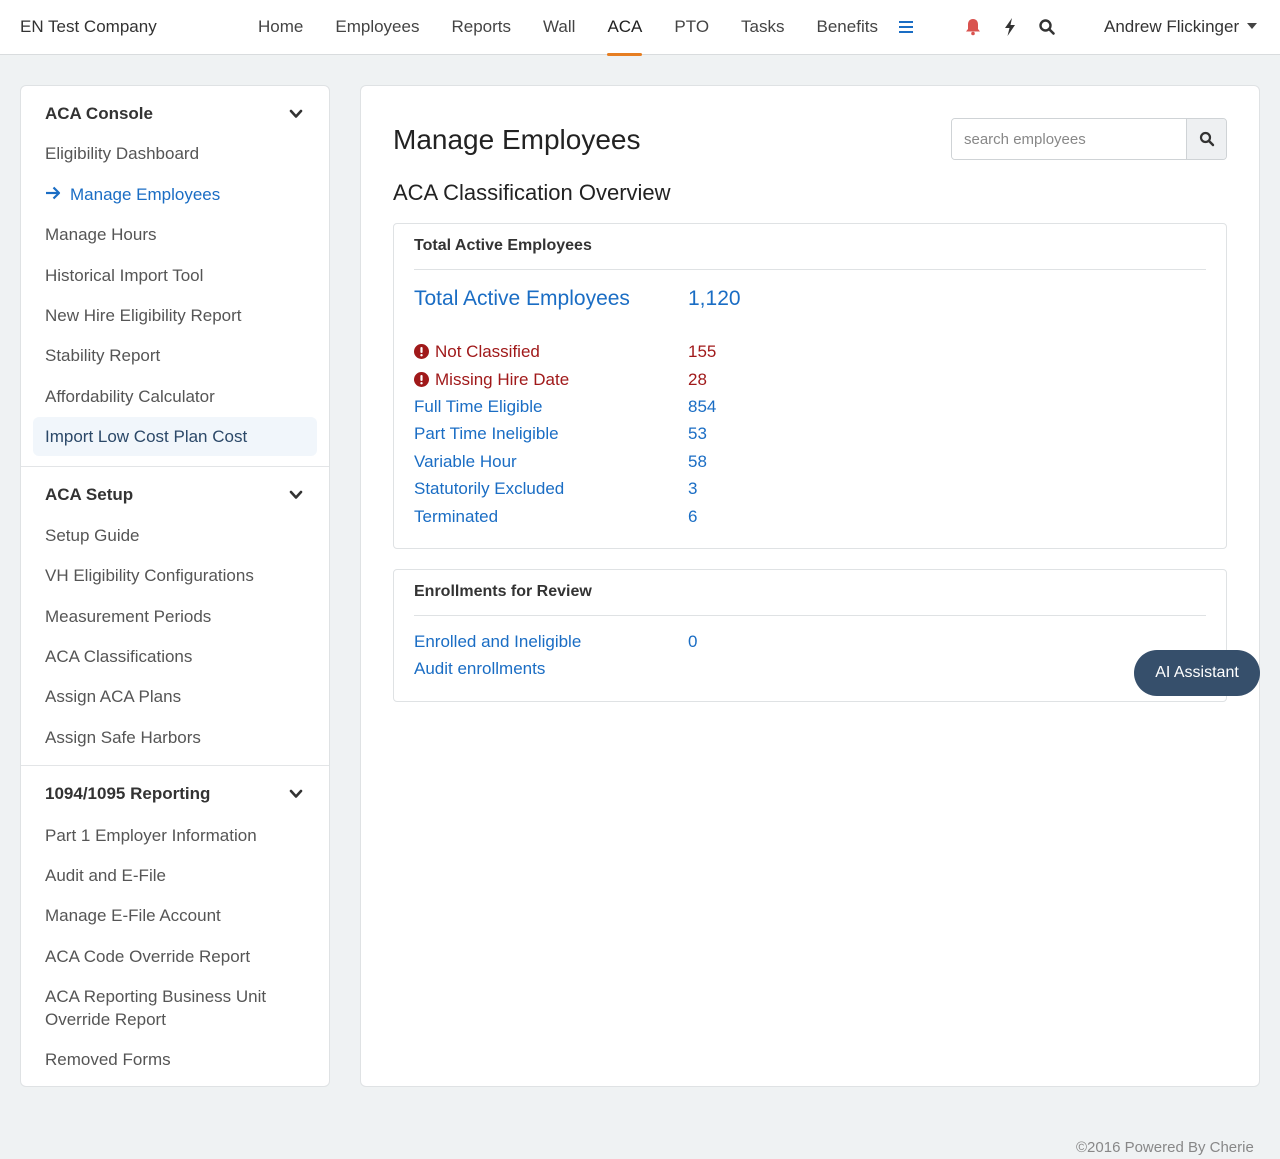  Describe the element at coordinates (1197, 673) in the screenshot. I see `ai-assistant-button: AI Assistant` at that location.